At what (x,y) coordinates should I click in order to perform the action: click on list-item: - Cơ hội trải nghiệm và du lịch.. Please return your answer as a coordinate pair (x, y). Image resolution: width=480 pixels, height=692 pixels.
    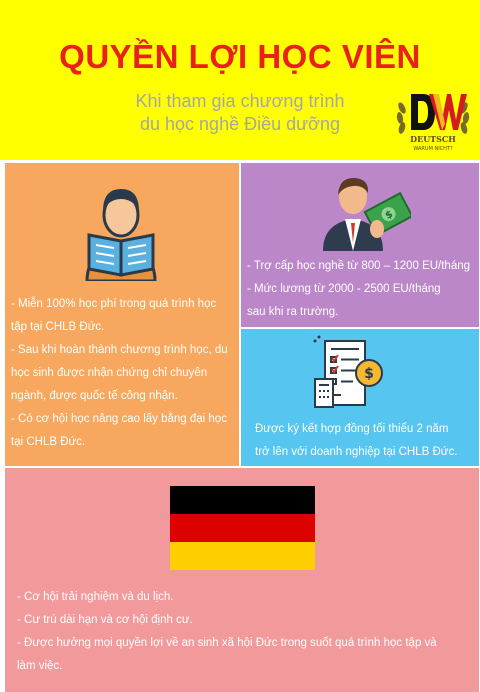
    Looking at the image, I should click on (95, 597).